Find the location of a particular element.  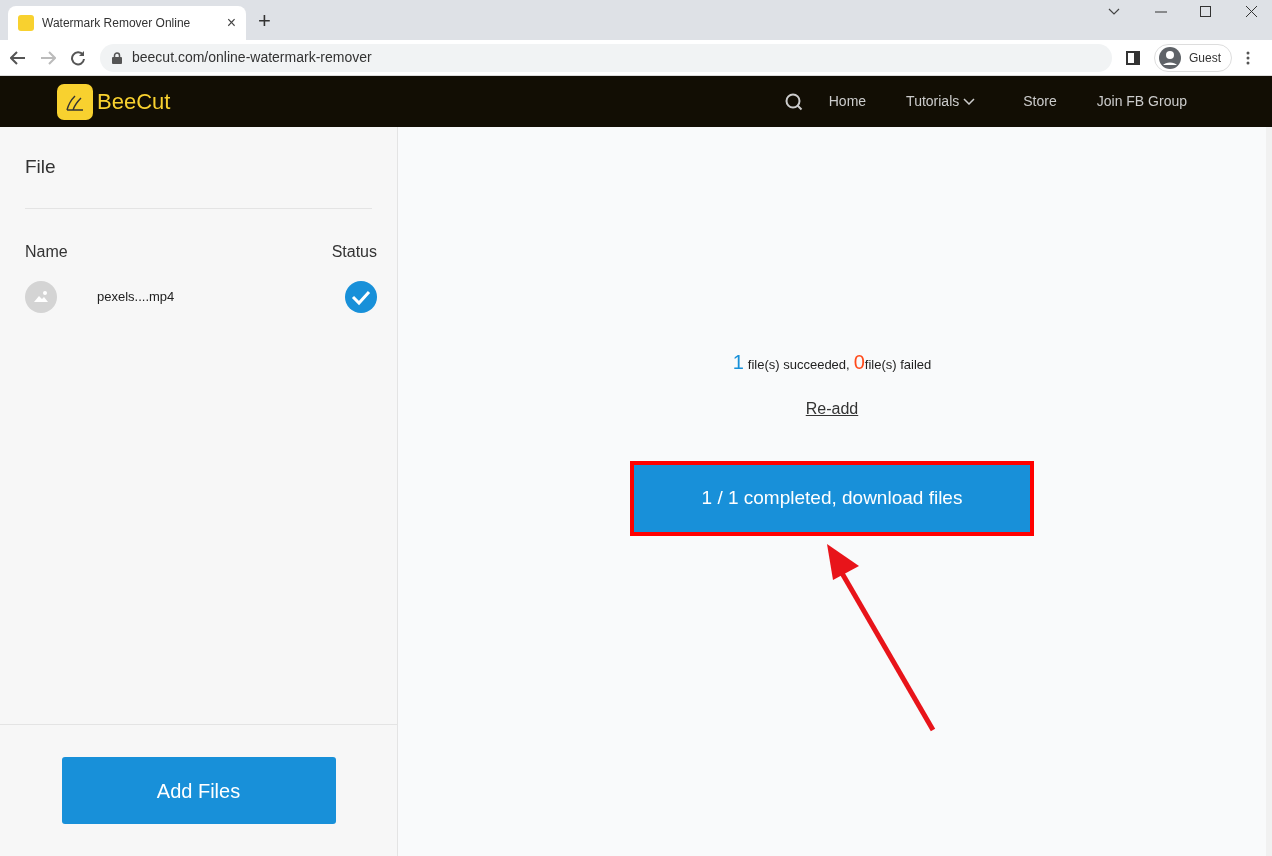

panel-title: File is located at coordinates (40, 167).